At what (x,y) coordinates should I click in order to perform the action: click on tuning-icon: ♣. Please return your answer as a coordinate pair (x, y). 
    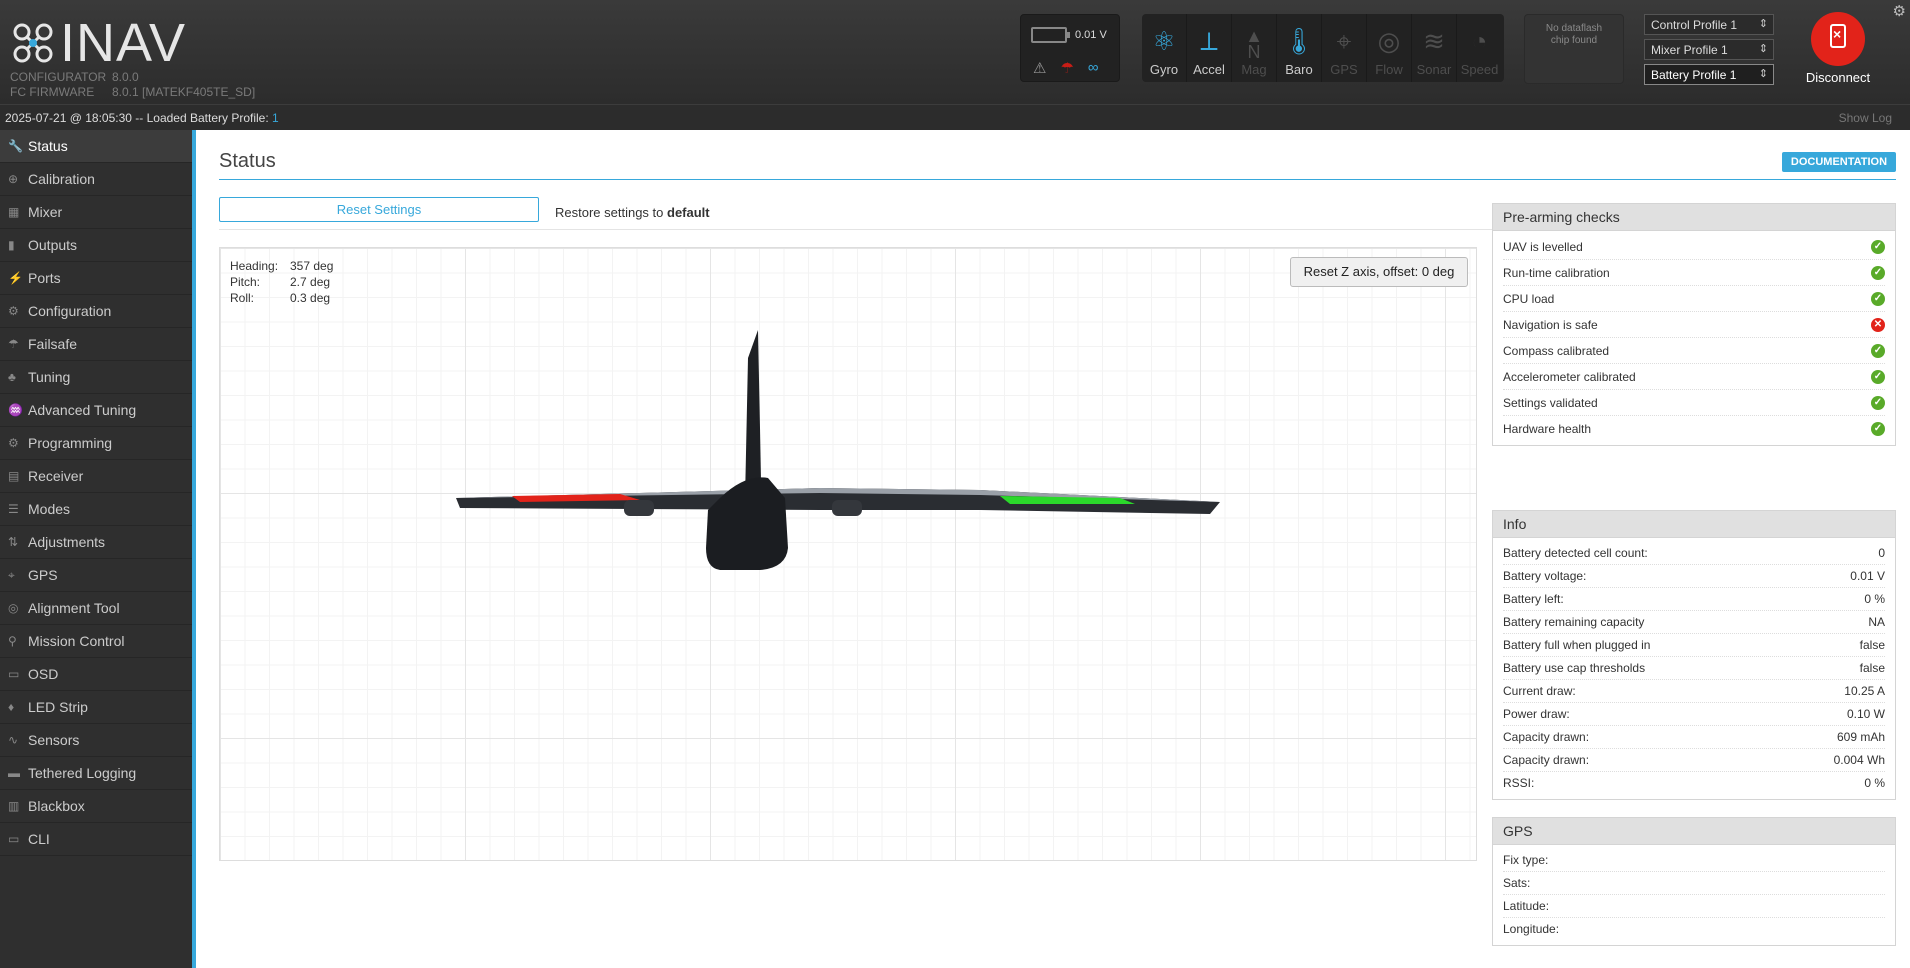
    Looking at the image, I should click on (12, 376).